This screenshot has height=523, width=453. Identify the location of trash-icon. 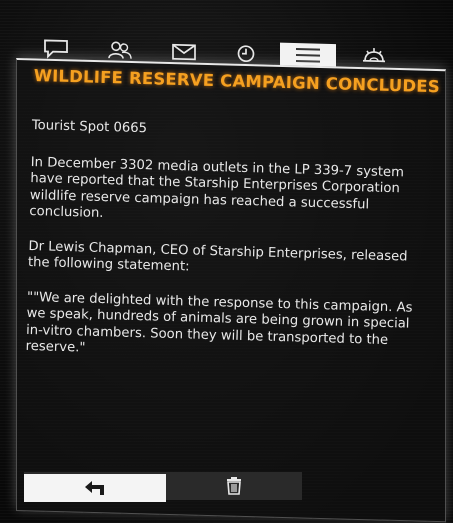
(234, 486).